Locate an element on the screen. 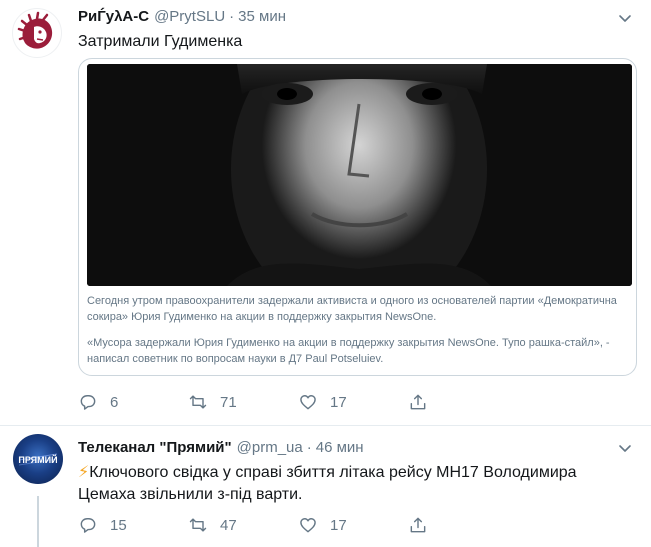 This screenshot has width=651, height=547. tweet-text: Затримали Гудименка is located at coordinates (160, 41).